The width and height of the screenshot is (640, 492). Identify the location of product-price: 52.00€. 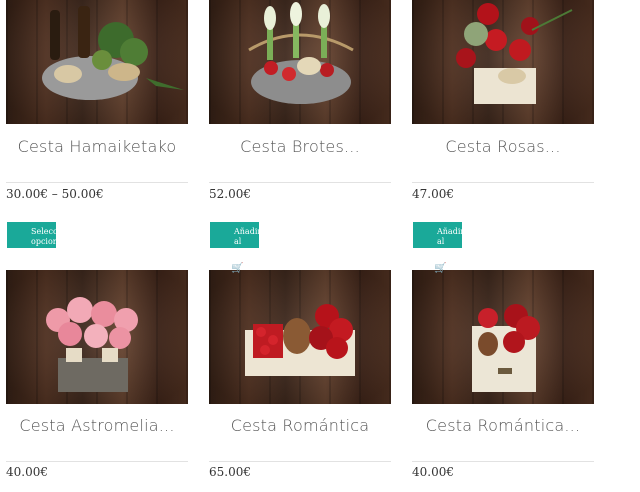
(230, 194).